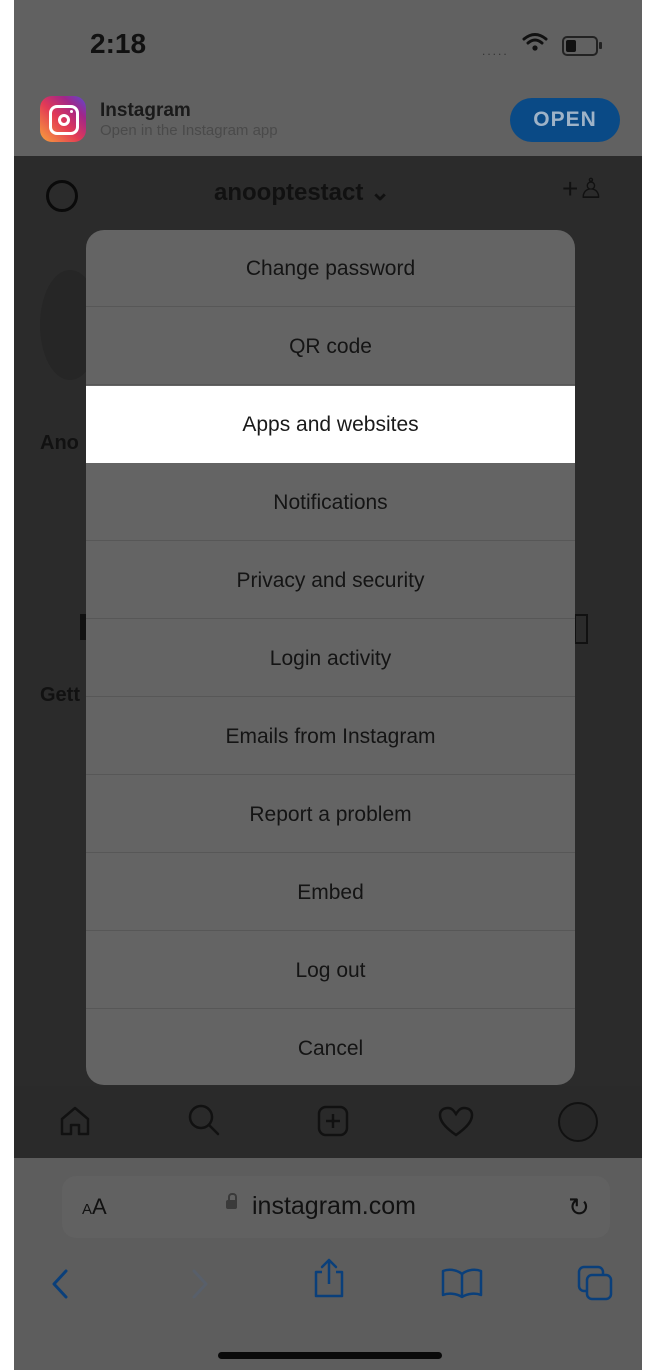 The image size is (653, 1370). I want to click on add-user-icon: +♙, so click(583, 188).